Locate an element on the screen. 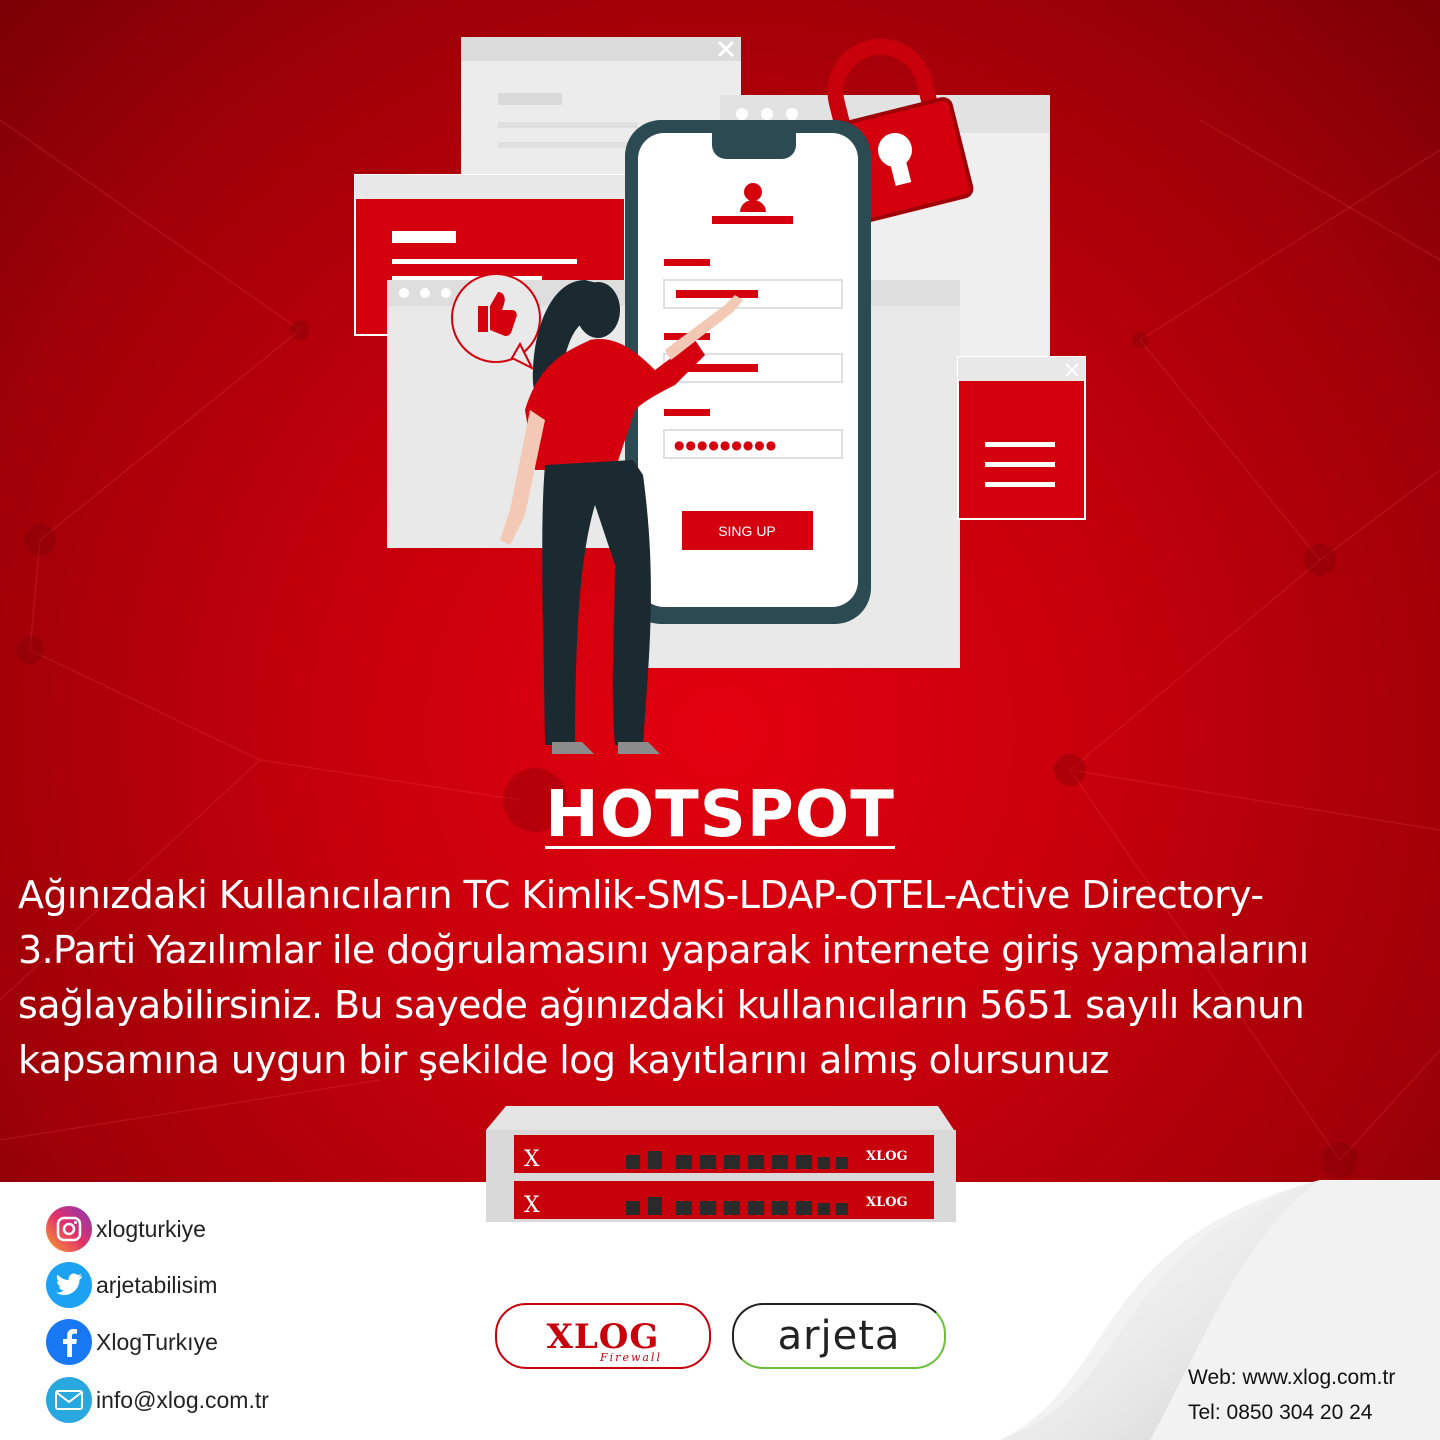 This screenshot has width=1440, height=1440. xlog-logo-sub: Firewall is located at coordinates (630, 1357).